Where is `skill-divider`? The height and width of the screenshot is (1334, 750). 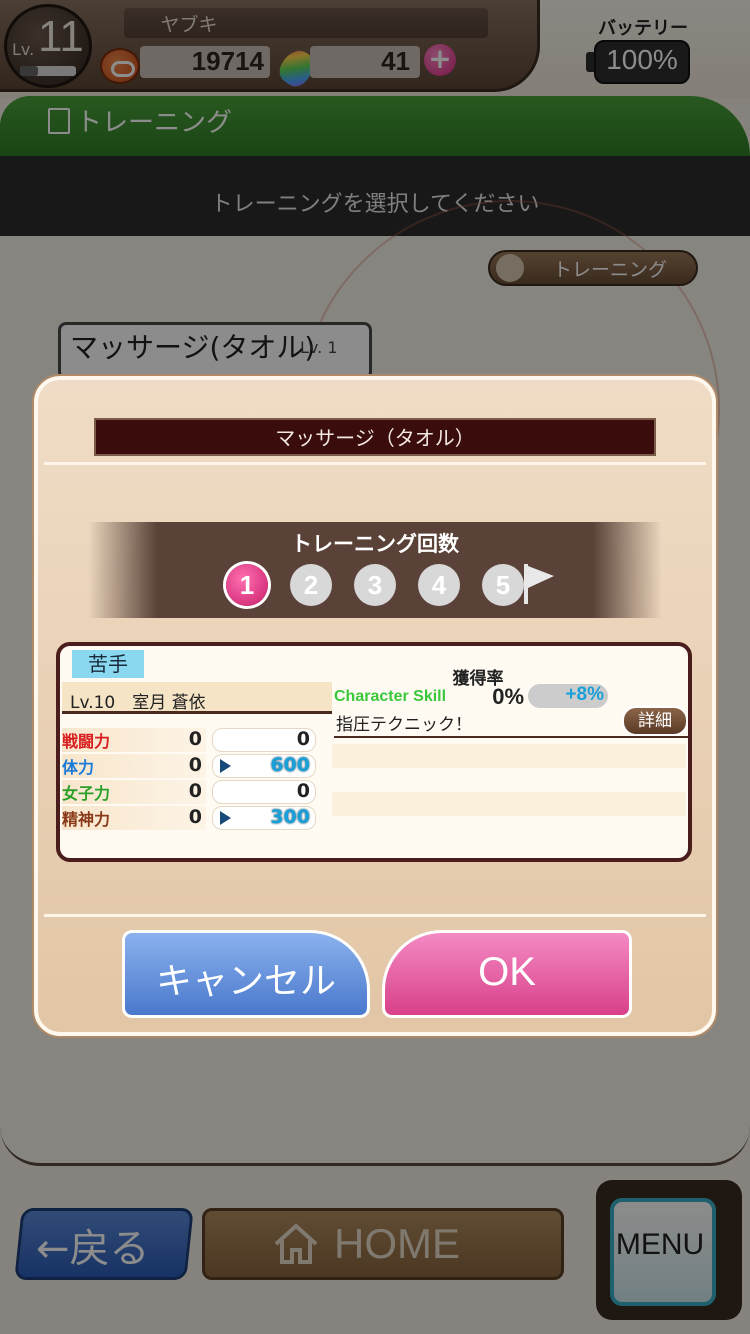
skill-divider is located at coordinates (511, 737).